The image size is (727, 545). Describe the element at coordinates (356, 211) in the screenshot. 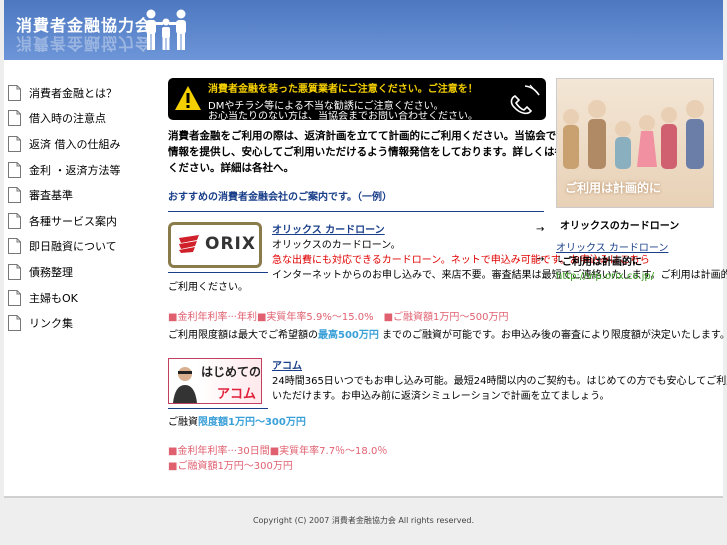

I see `section-divider` at that location.